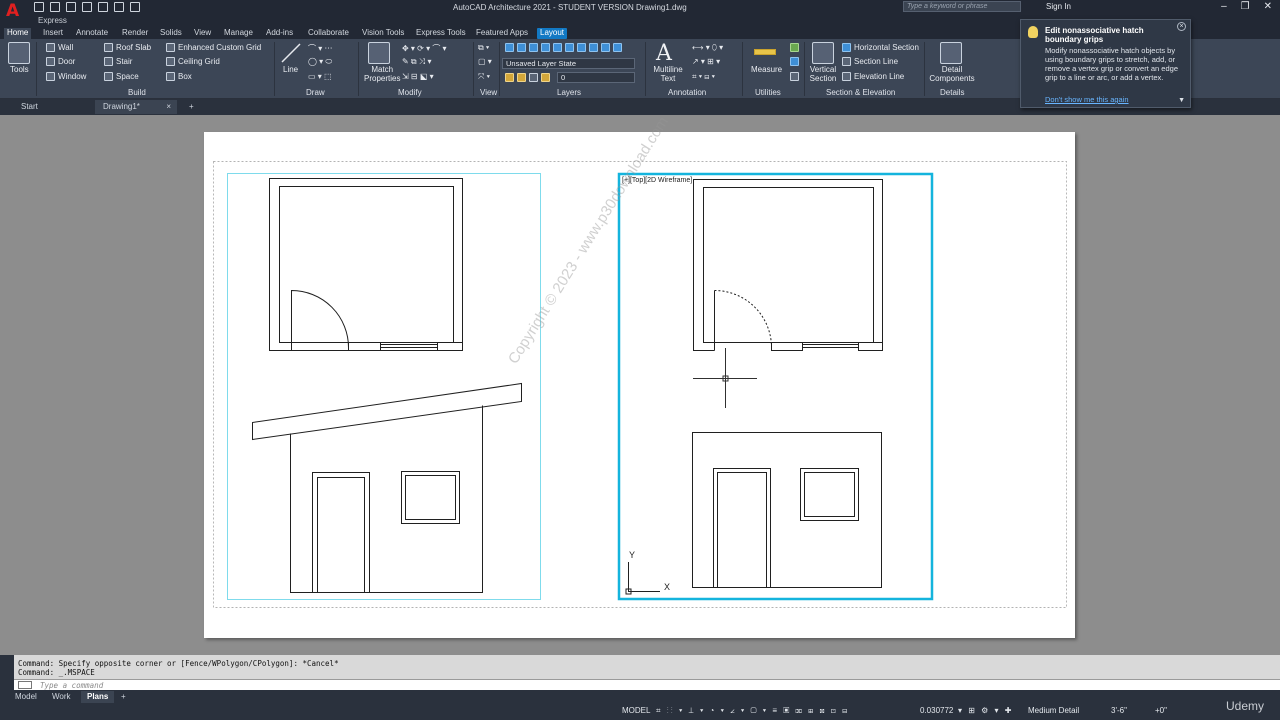 The width and height of the screenshot is (1280, 720). Describe the element at coordinates (7, 672) in the screenshot. I see `command-window-grip` at that location.